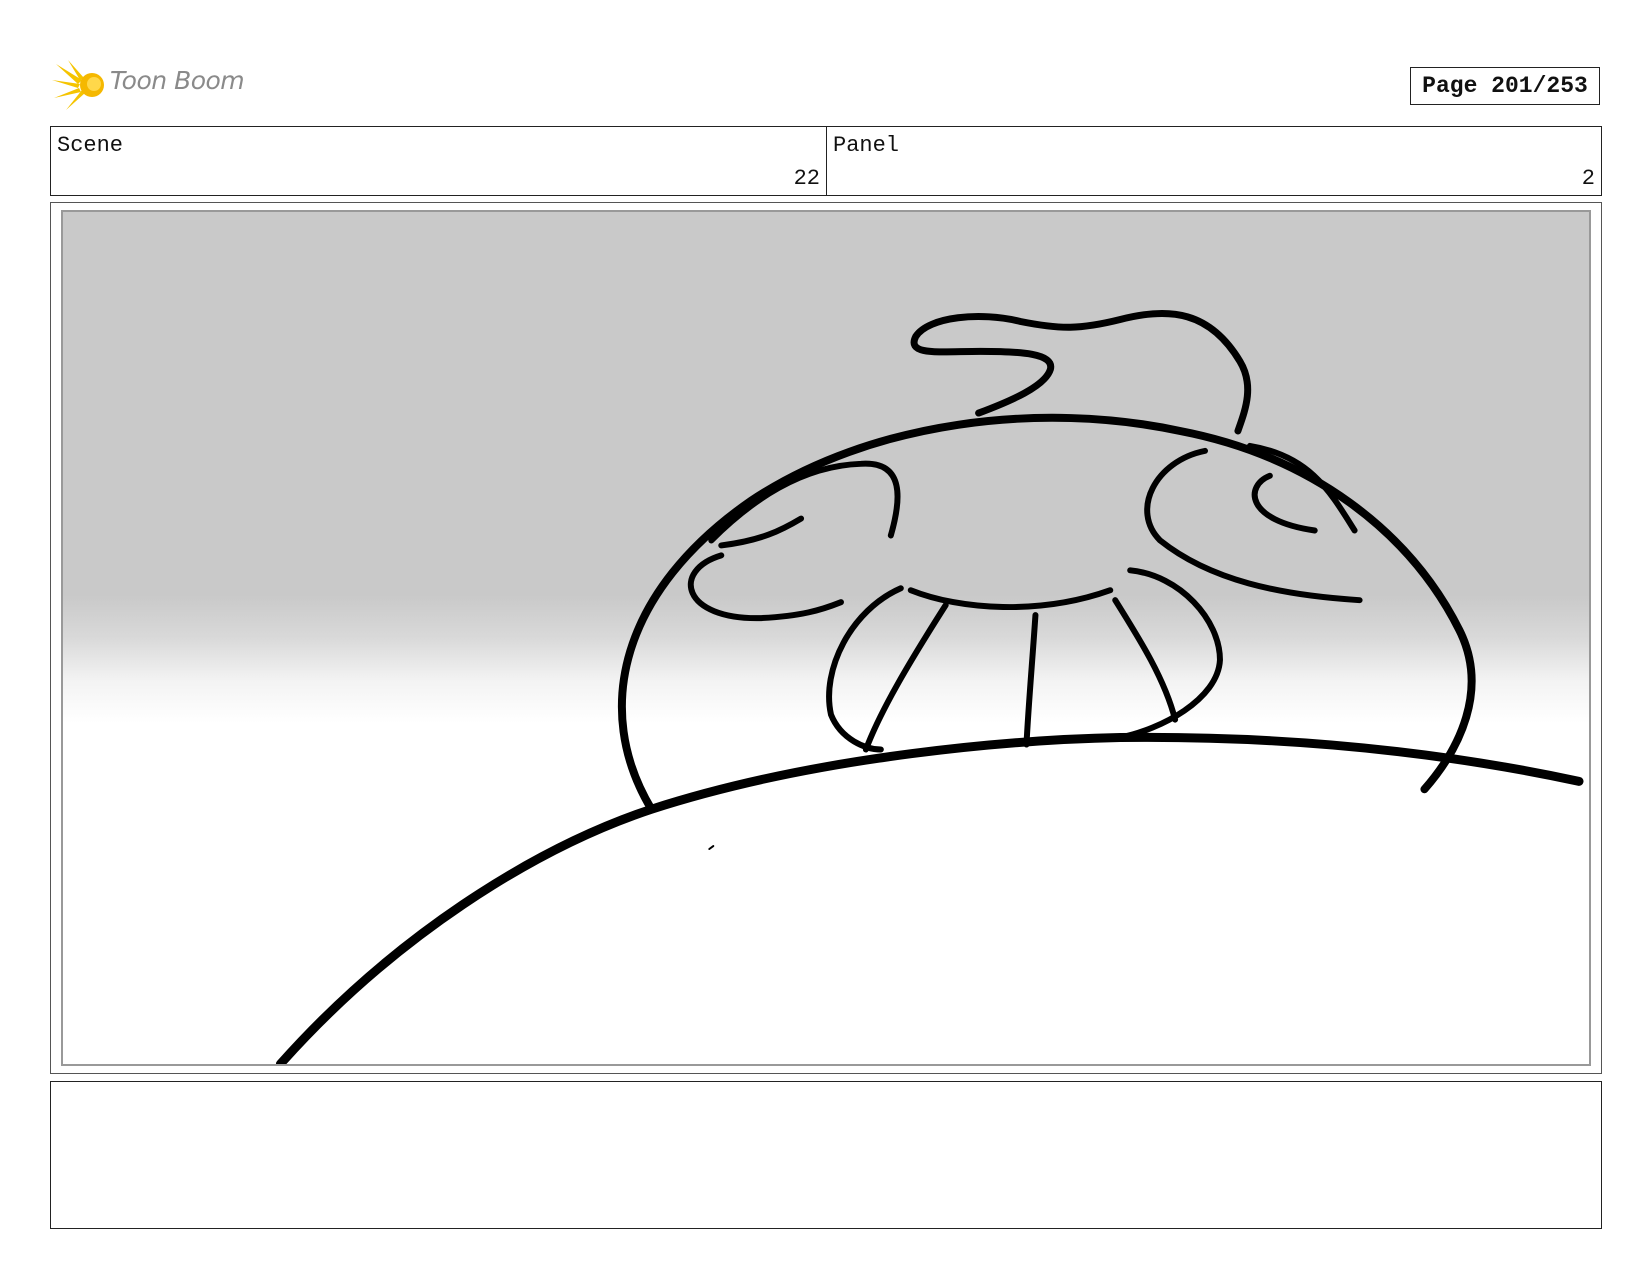 This screenshot has width=1648, height=1276. What do you see at coordinates (1588, 178) in the screenshot?
I see `panel-number: 2` at bounding box center [1588, 178].